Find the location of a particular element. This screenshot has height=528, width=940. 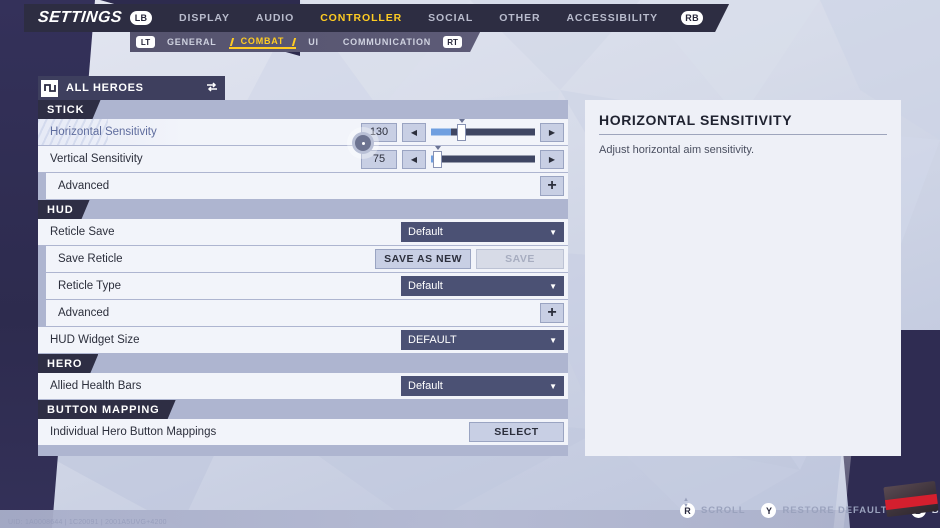

setting-row-label: Vertical Sensitivity is located at coordinates (96, 159).